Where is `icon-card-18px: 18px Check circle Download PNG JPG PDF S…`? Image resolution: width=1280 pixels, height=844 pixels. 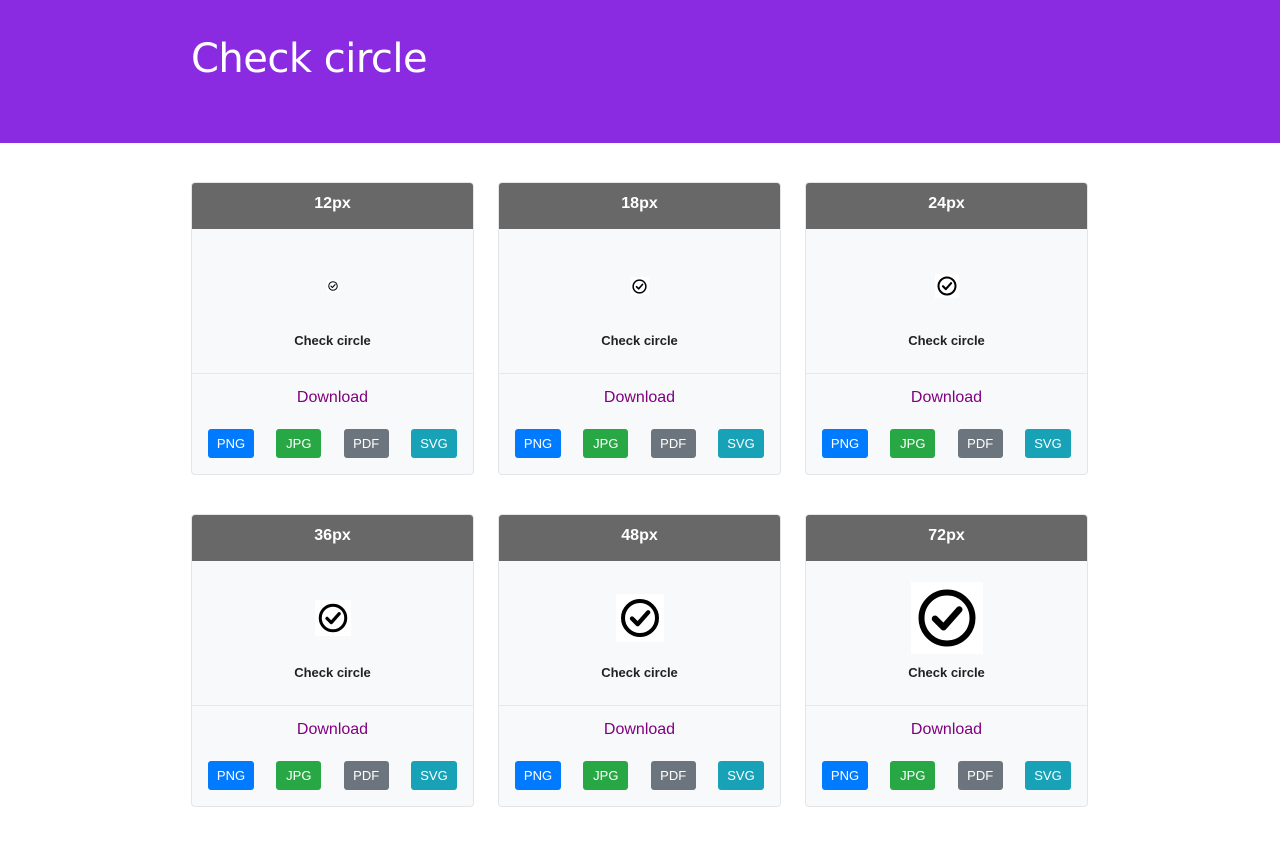
icon-card-18px: 18px Check circle Download PNG JPG PDF S… is located at coordinates (639, 328).